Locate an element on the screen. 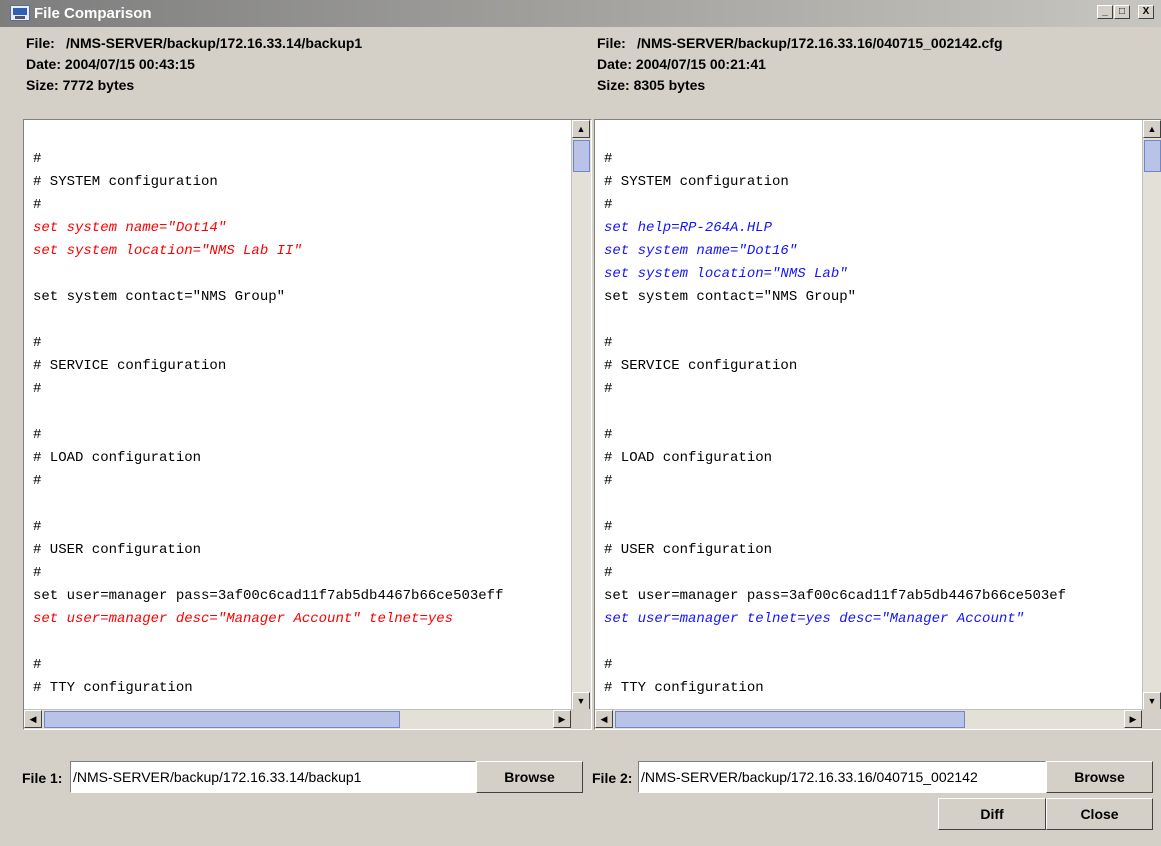 This screenshot has height=846, width=1161. minimize-button: _ is located at coordinates (1105, 12).